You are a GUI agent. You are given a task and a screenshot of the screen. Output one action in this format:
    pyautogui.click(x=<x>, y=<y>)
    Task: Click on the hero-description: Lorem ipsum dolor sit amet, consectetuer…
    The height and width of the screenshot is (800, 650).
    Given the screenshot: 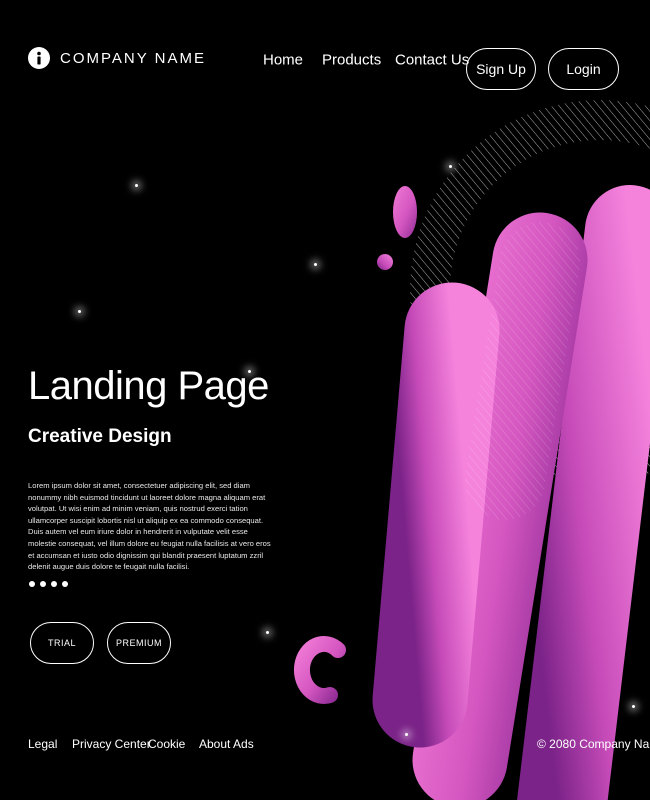 What is the action you would take?
    pyautogui.click(x=149, y=526)
    